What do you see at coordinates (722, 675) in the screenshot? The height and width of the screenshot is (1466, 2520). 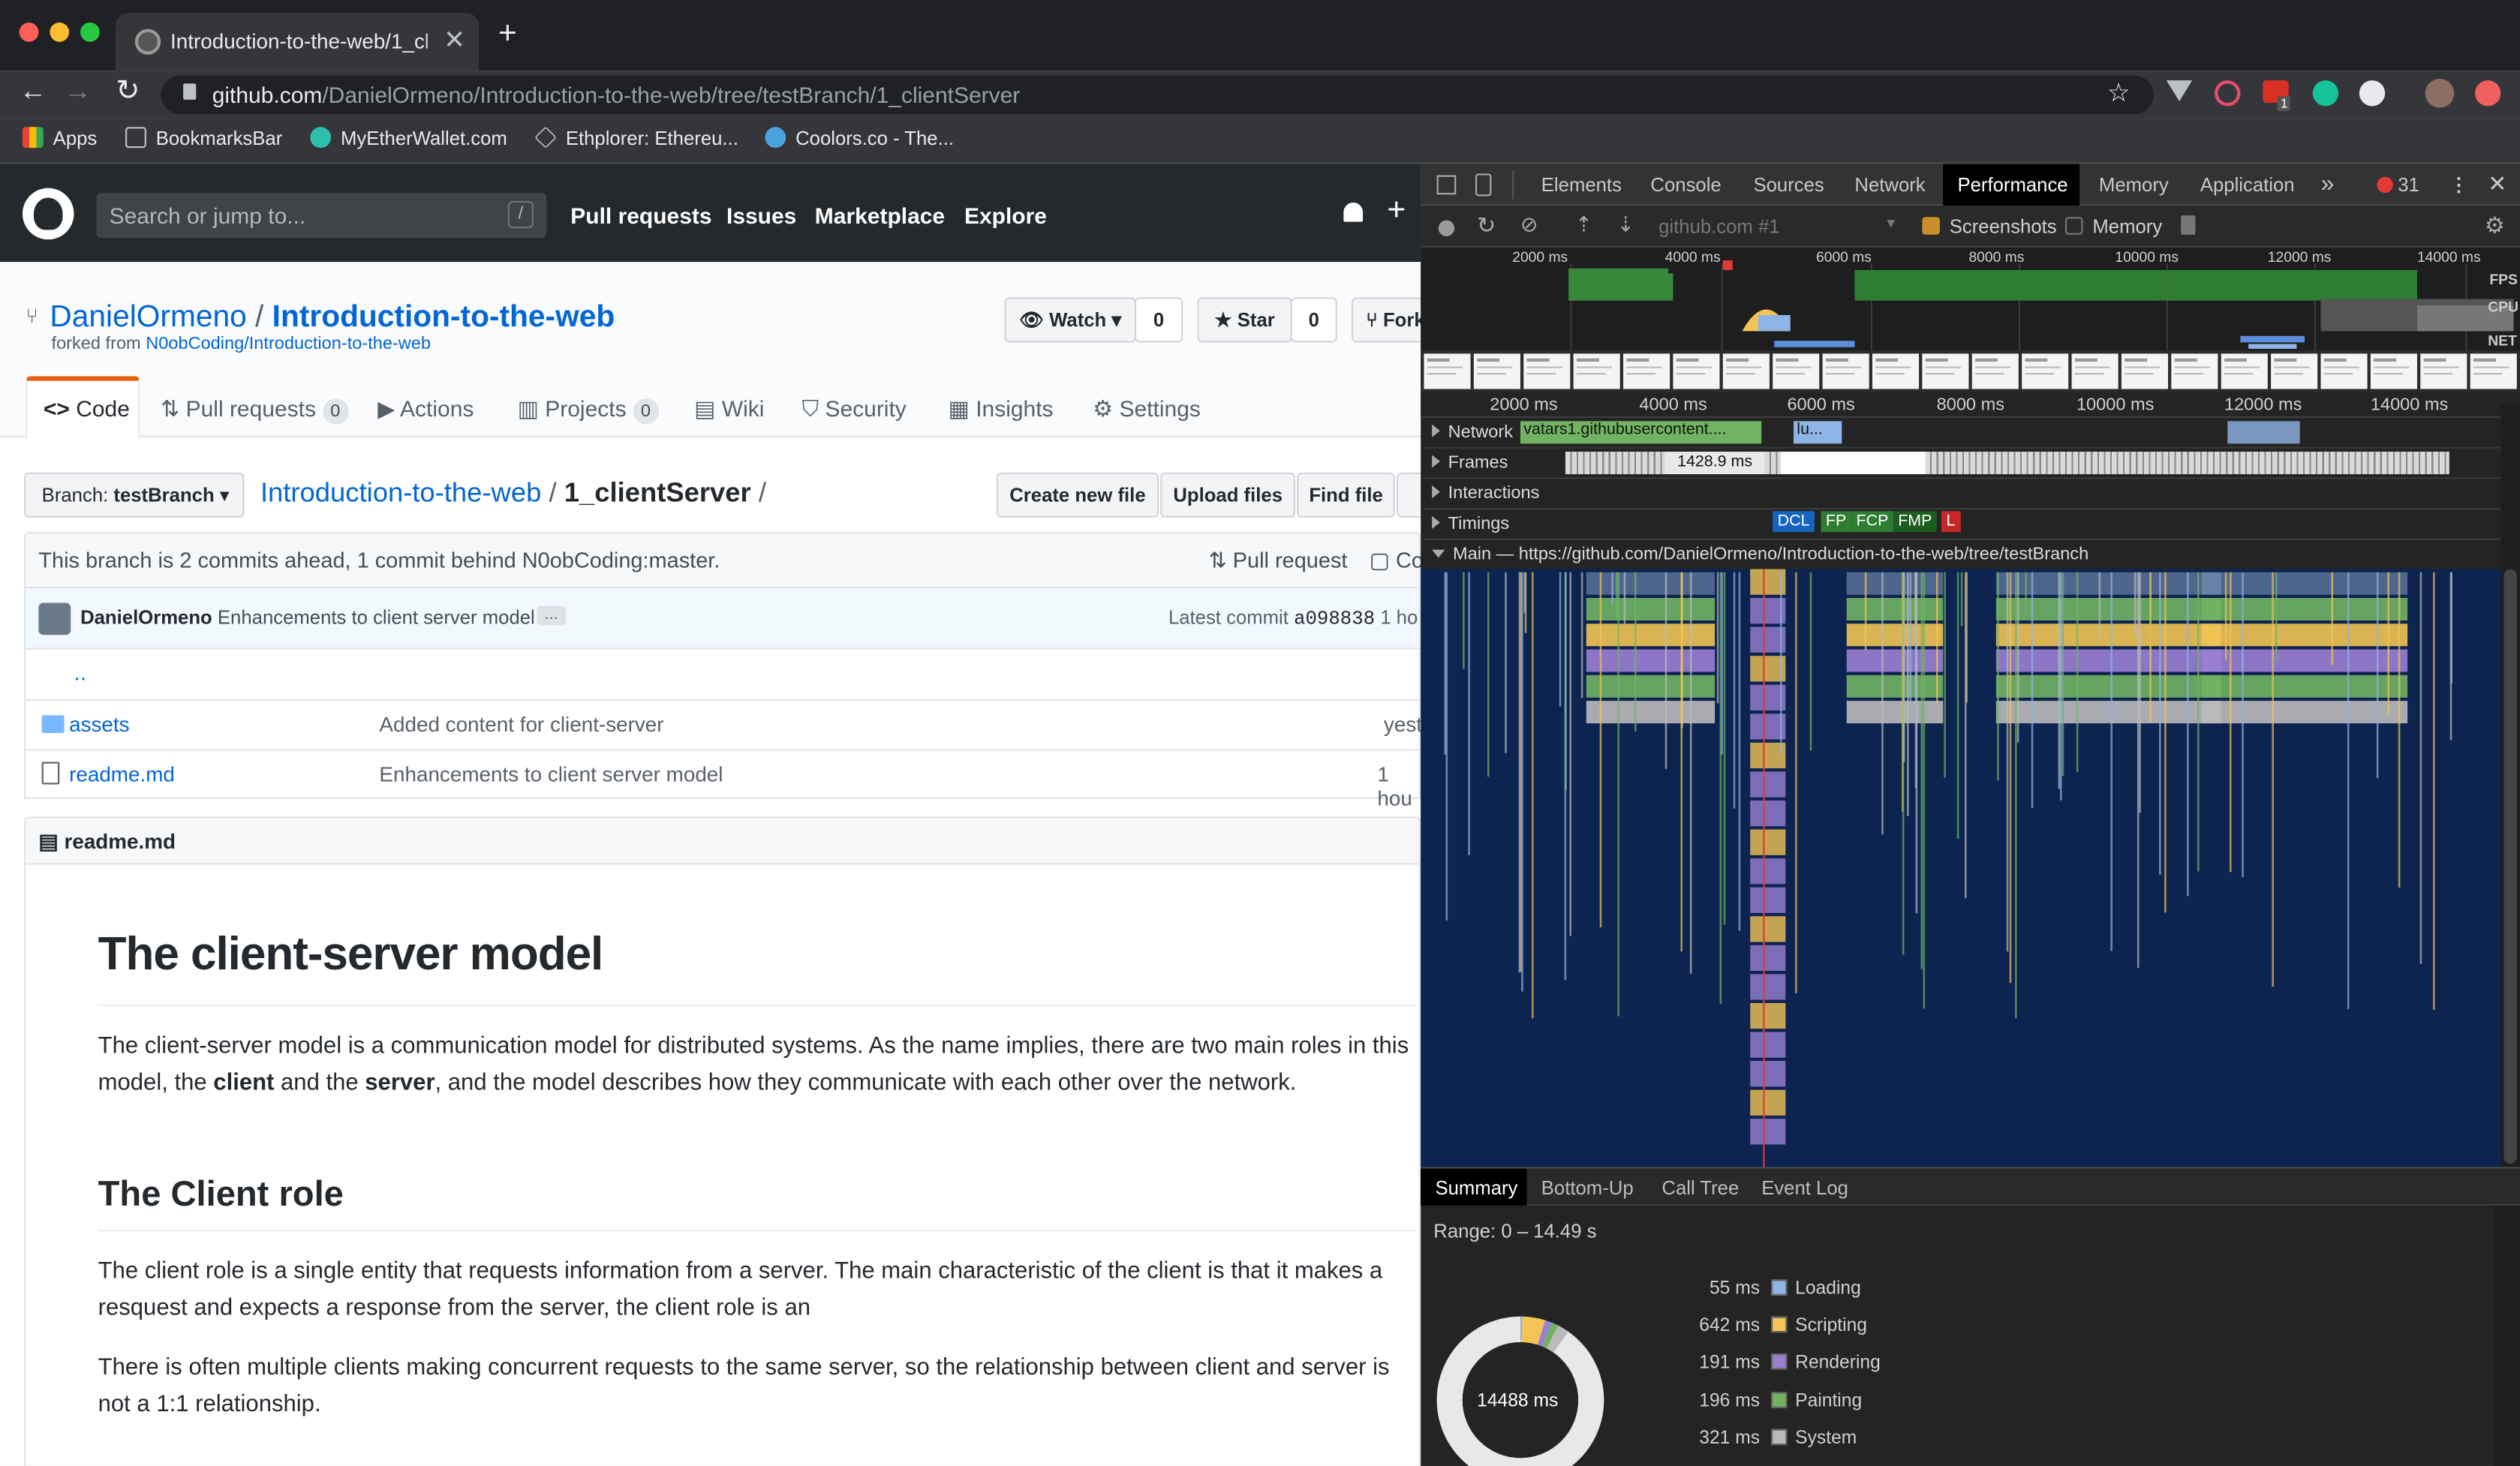 I see `parent-dir-row: ..` at bounding box center [722, 675].